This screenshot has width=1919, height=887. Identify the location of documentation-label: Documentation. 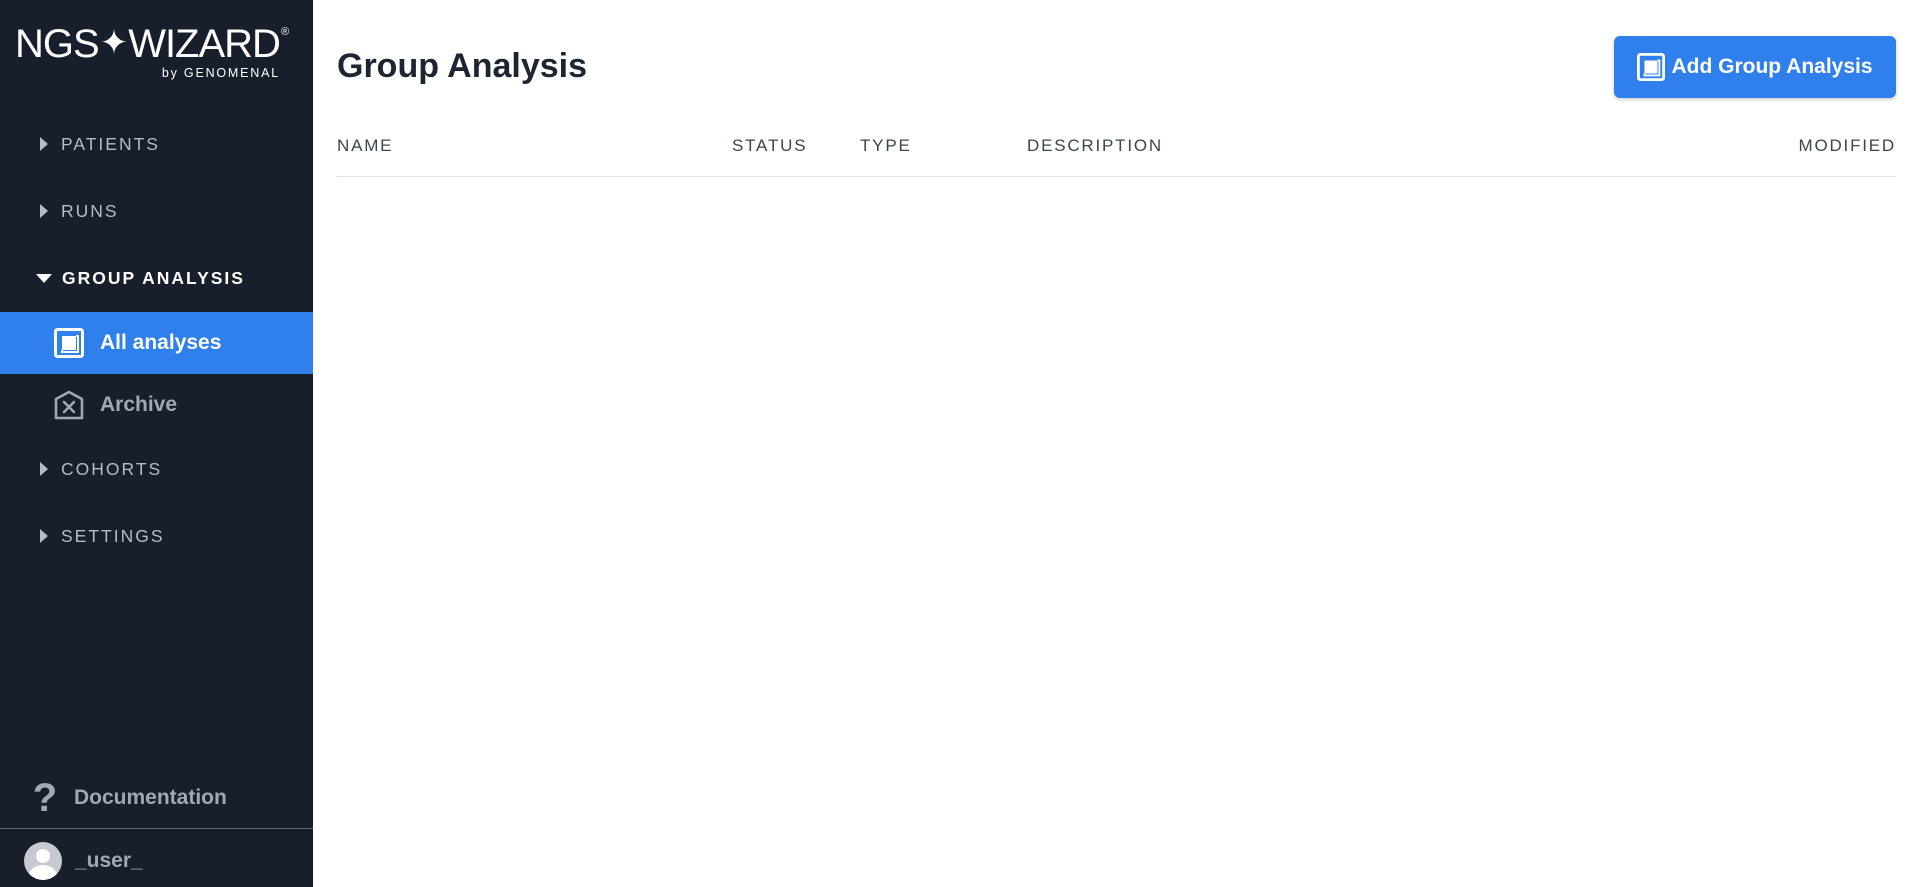
(150, 797).